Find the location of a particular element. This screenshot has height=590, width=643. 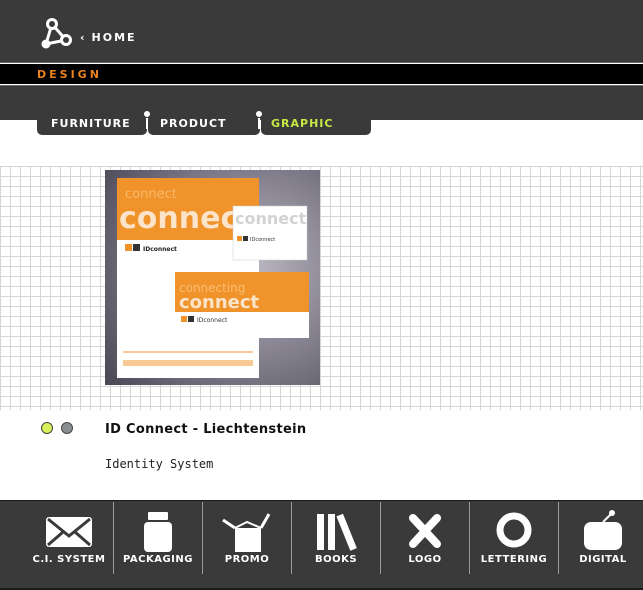

open-box-icon is located at coordinates (246, 532).